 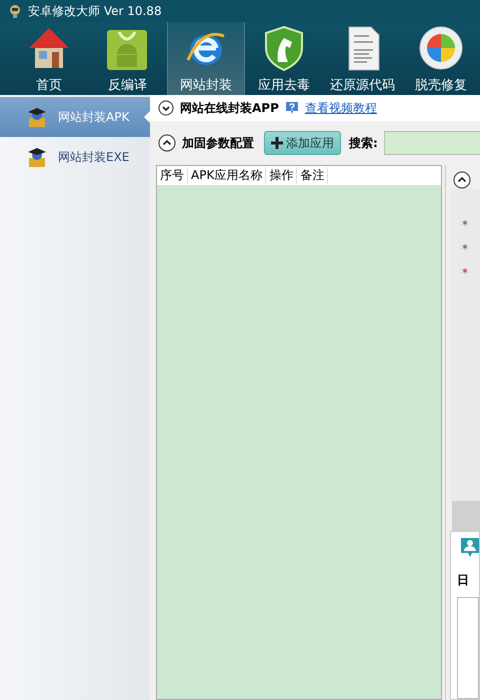 I want to click on window-title: 安卓修改大师 Ver 10.88, so click(x=95, y=11).